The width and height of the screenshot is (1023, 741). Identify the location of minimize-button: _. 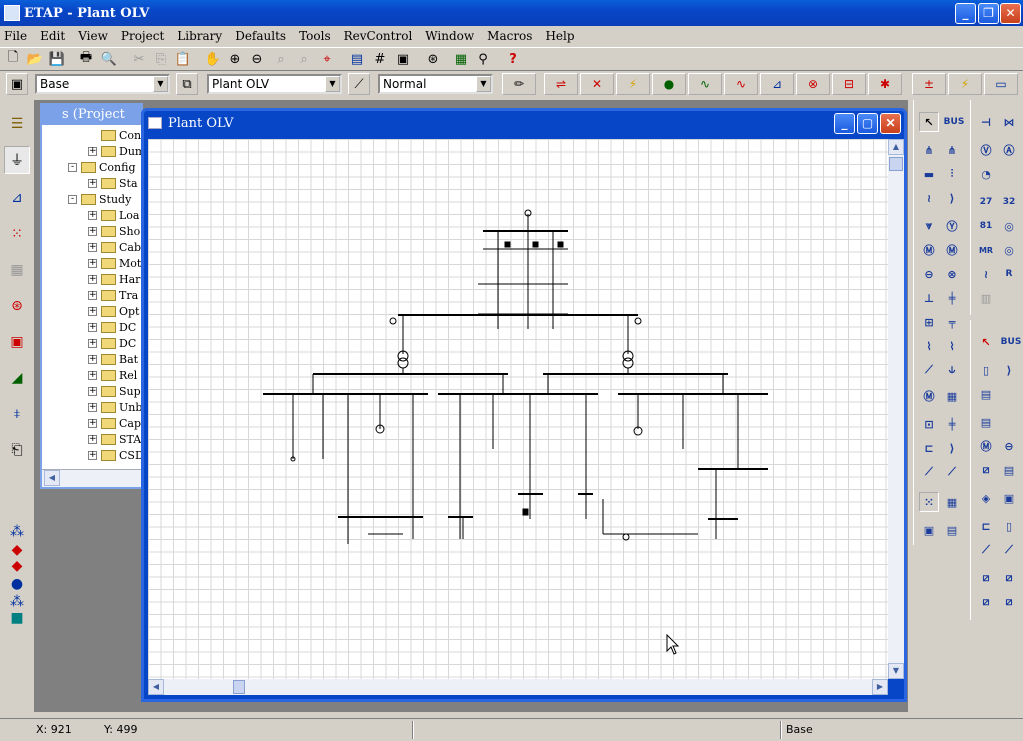
(965, 13).